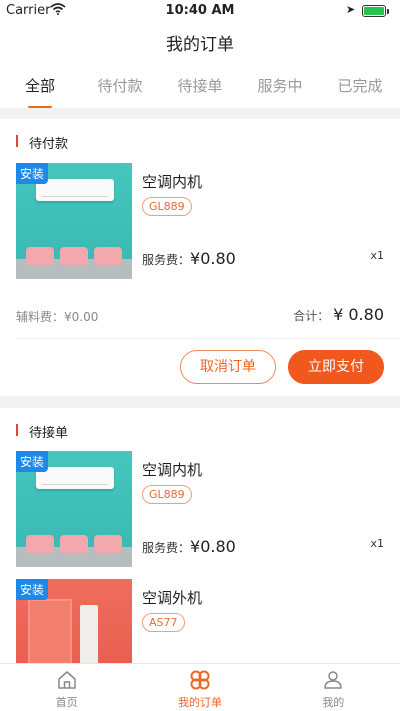 The image size is (400, 711). Describe the element at coordinates (172, 598) in the screenshot. I see `product-name: 空调外机` at that location.